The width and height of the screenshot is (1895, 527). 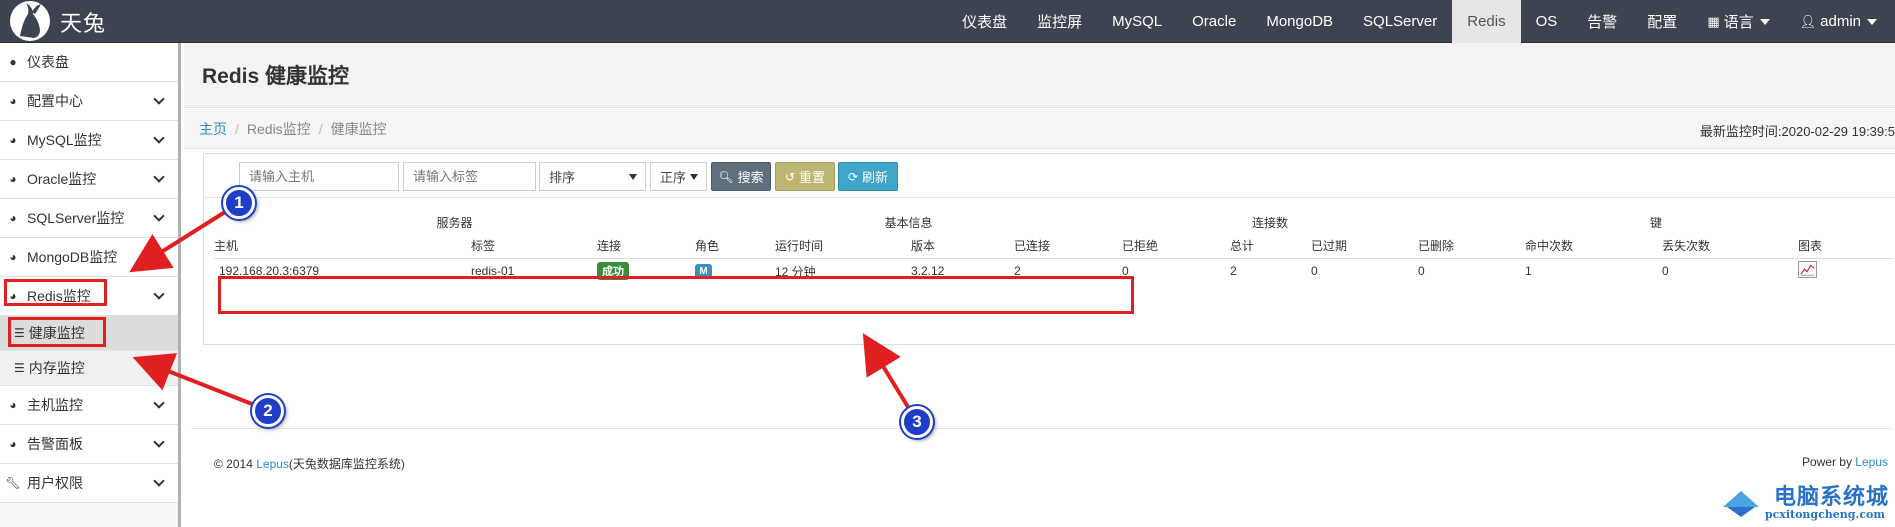 I want to click on cell-chart, so click(x=1846, y=271).